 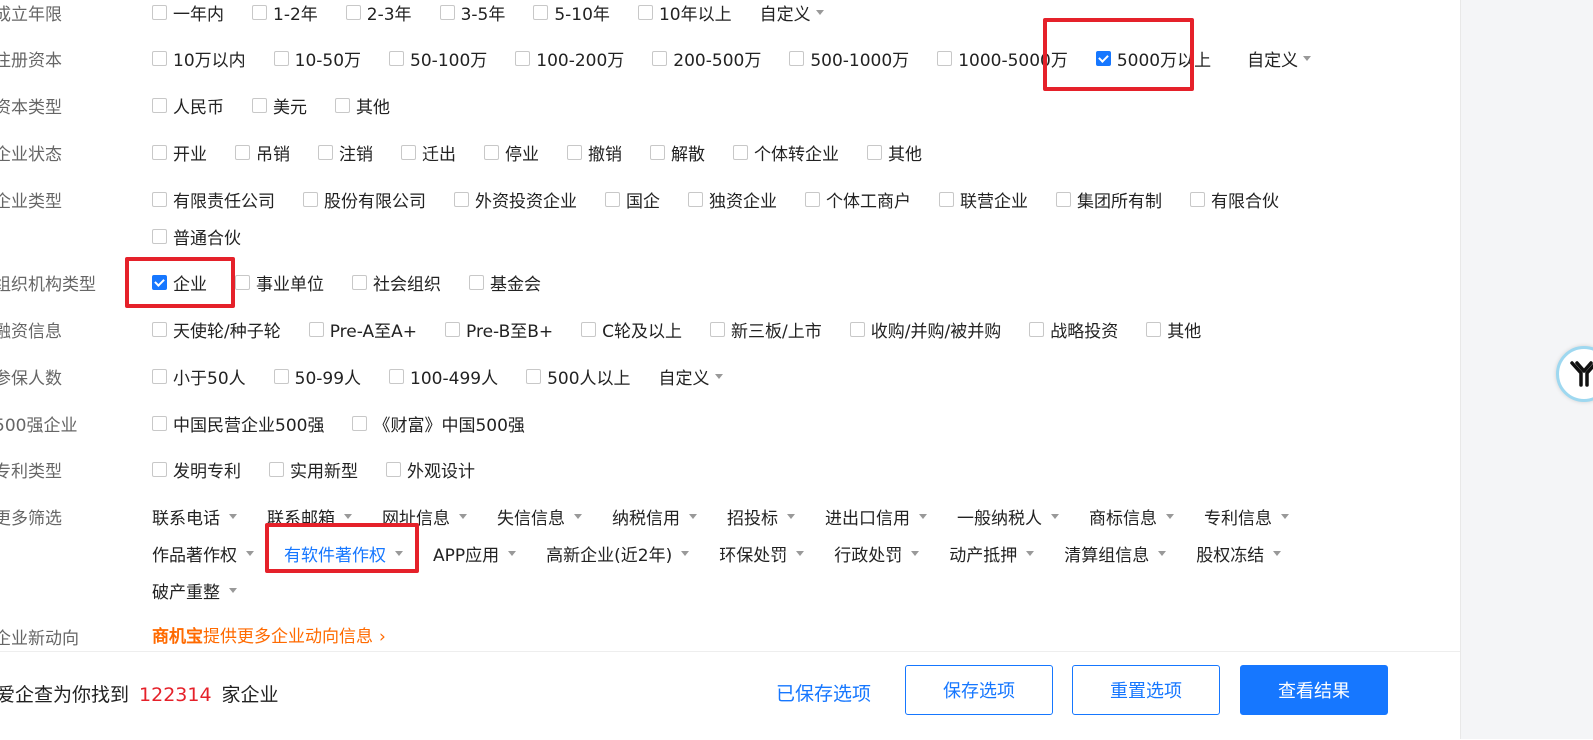 I want to click on more-filter-liquidation: 清算组信息, so click(x=1115, y=553).